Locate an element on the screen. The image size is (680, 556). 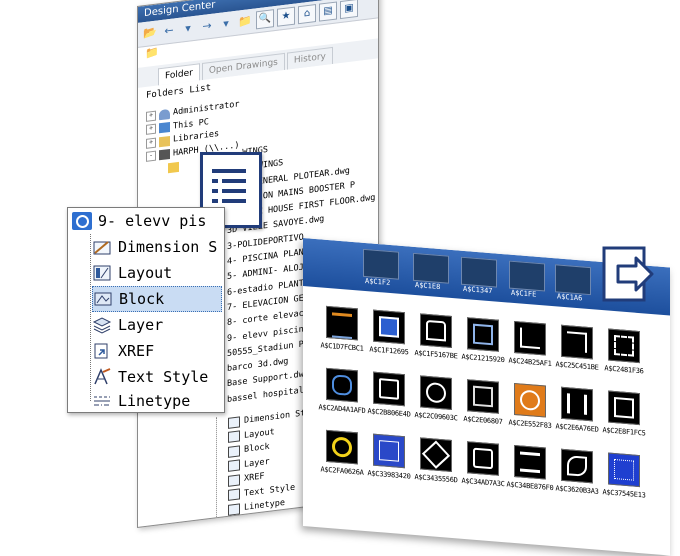
popup-item-block: Block is located at coordinates (157, 299).